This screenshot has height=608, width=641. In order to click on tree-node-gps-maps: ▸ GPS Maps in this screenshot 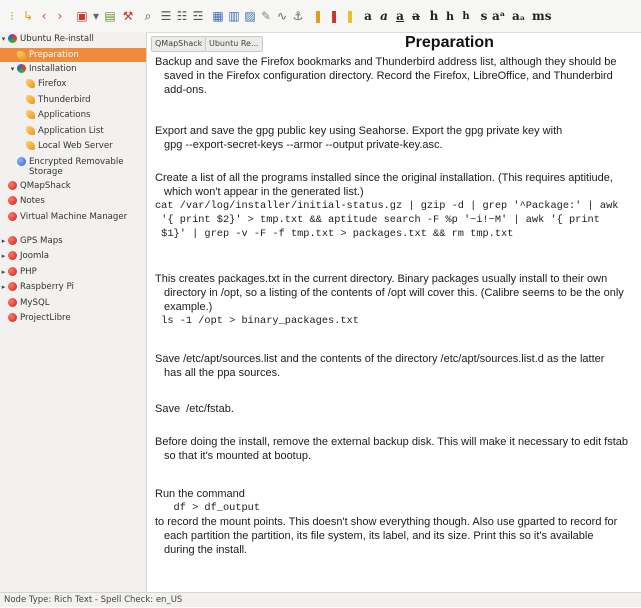, I will do `click(73, 240)`.